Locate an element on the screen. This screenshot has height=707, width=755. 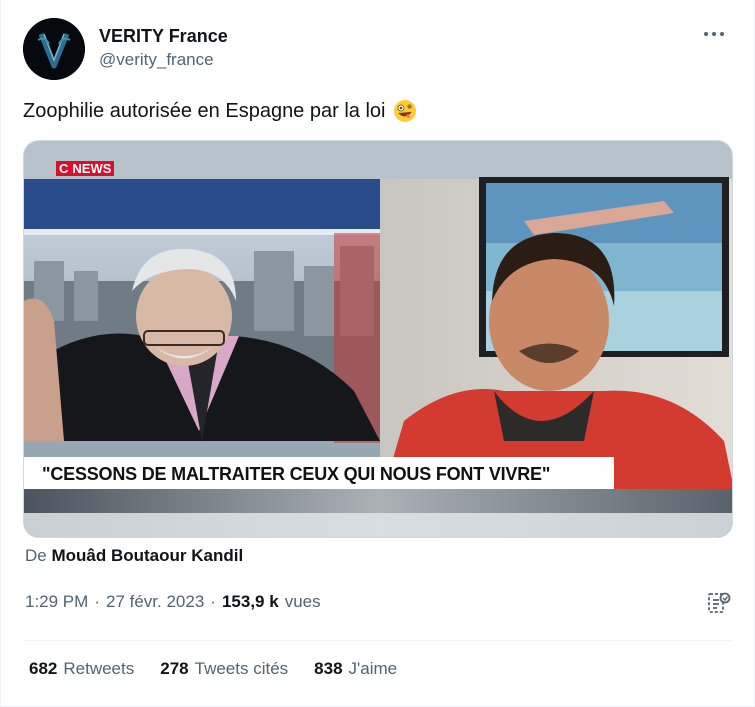
quotes-count: 278 is located at coordinates (174, 668).